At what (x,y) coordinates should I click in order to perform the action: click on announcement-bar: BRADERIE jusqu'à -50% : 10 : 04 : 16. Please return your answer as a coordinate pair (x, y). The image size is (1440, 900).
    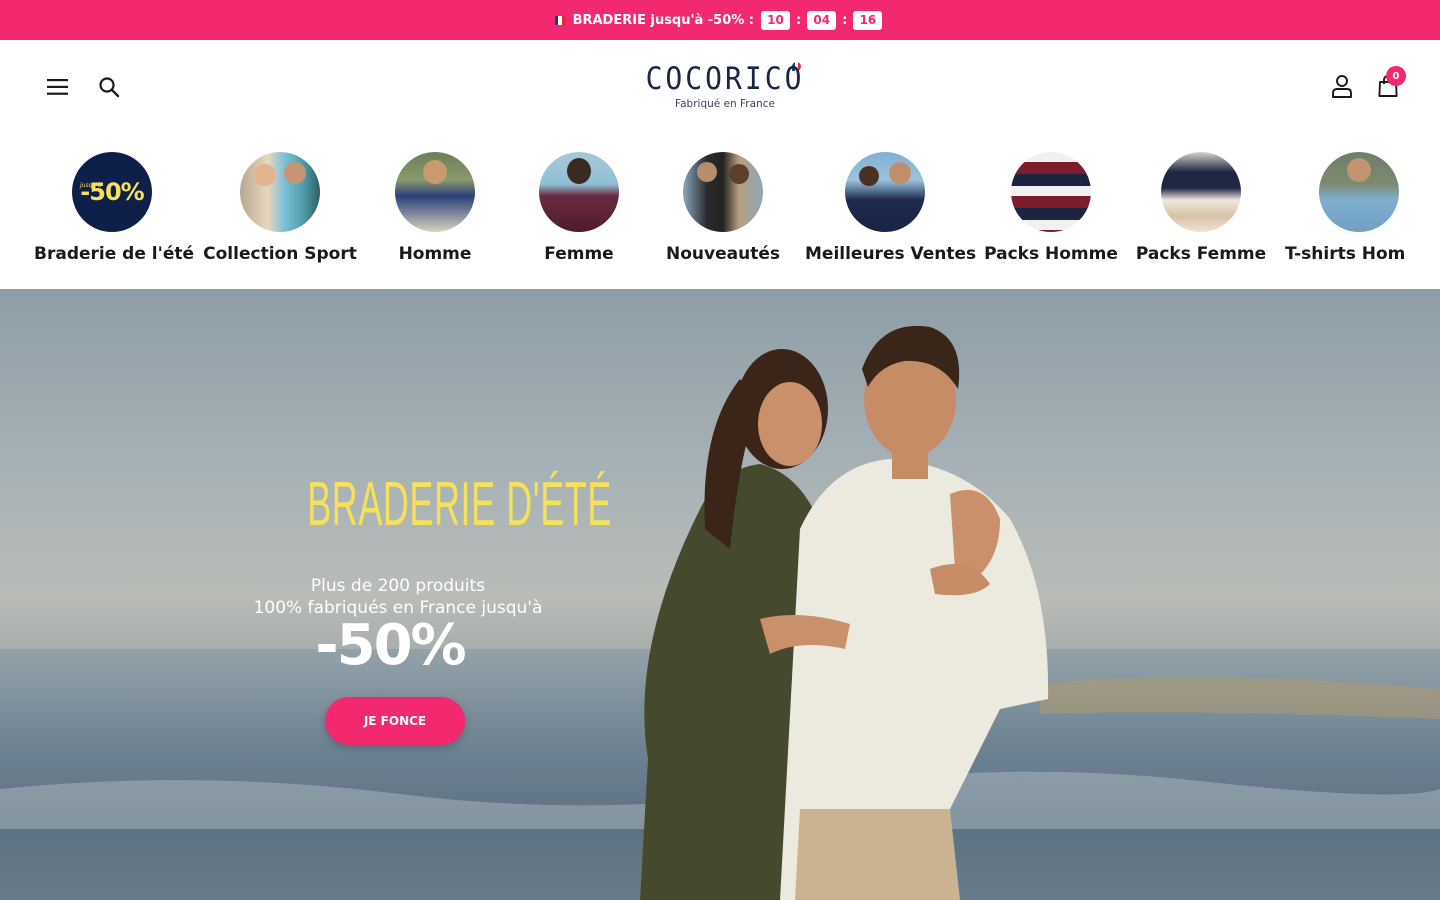
    Looking at the image, I should click on (720, 20).